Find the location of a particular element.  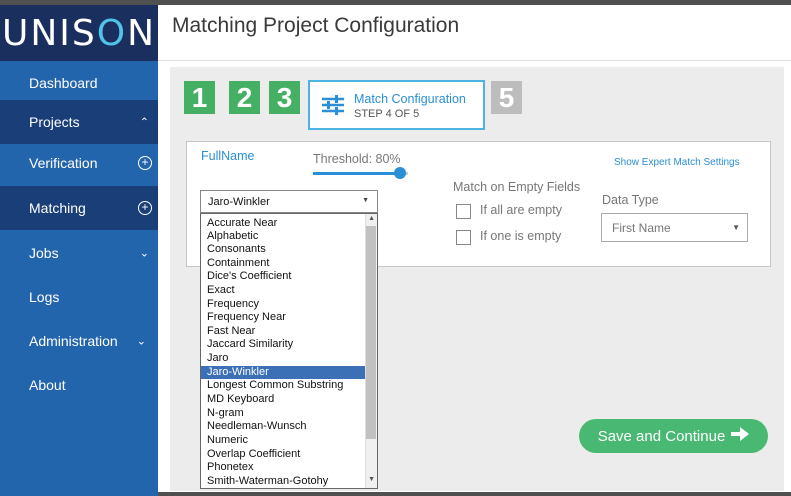

chevron-up-icon: ⌃ is located at coordinates (144, 122).